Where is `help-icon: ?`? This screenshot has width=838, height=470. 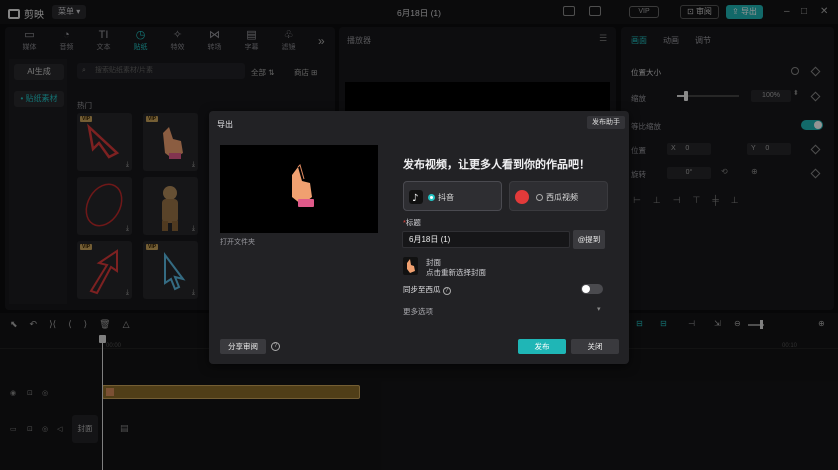 help-icon: ? is located at coordinates (275, 346).